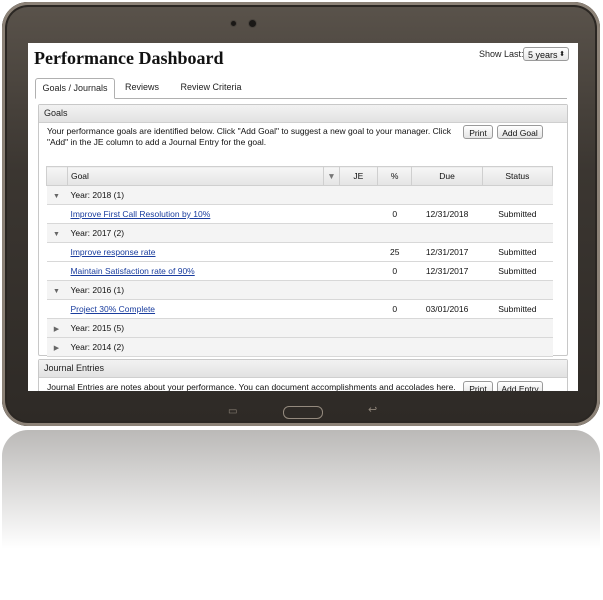 This screenshot has width=603, height=600. What do you see at coordinates (478, 132) in the screenshot?
I see `goals-print-button: Print` at bounding box center [478, 132].